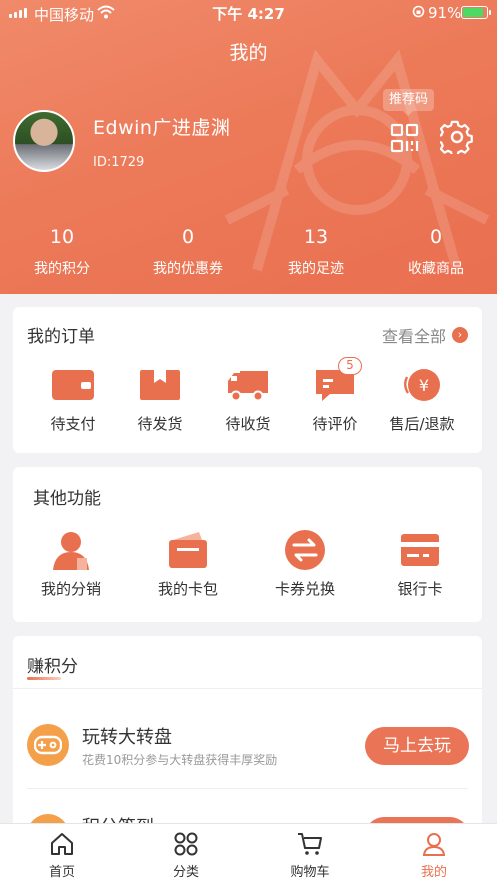  I want to click on func-label: 卡券兑换, so click(304, 589).